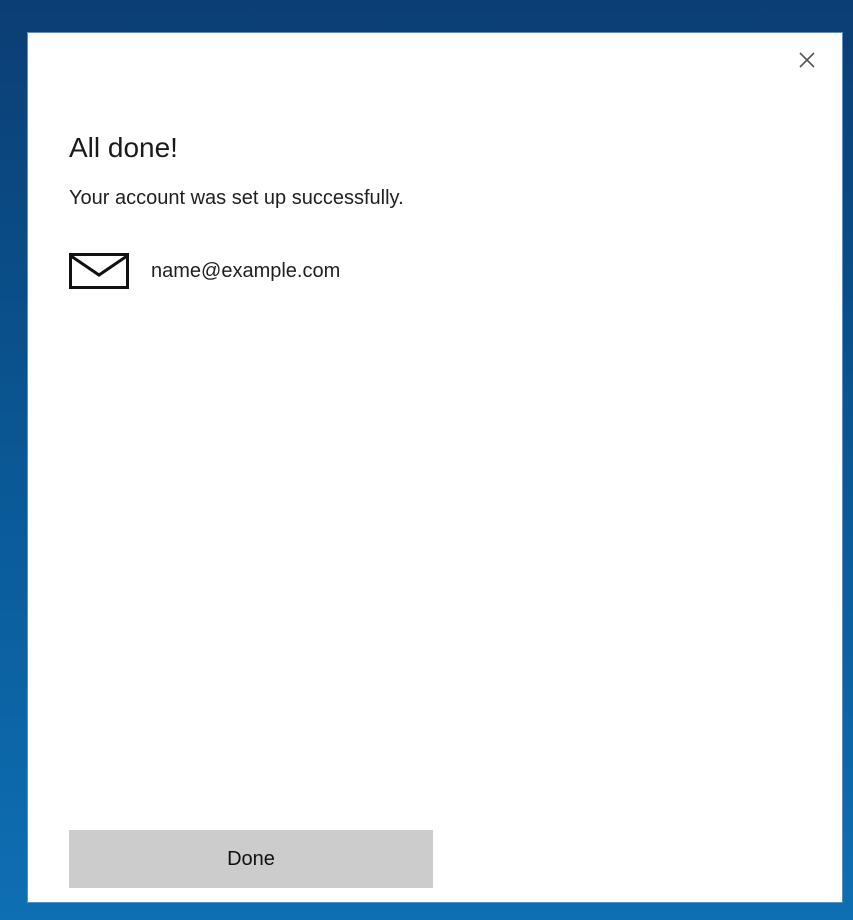 The width and height of the screenshot is (853, 920). What do you see at coordinates (99, 271) in the screenshot?
I see `mail-icon` at bounding box center [99, 271].